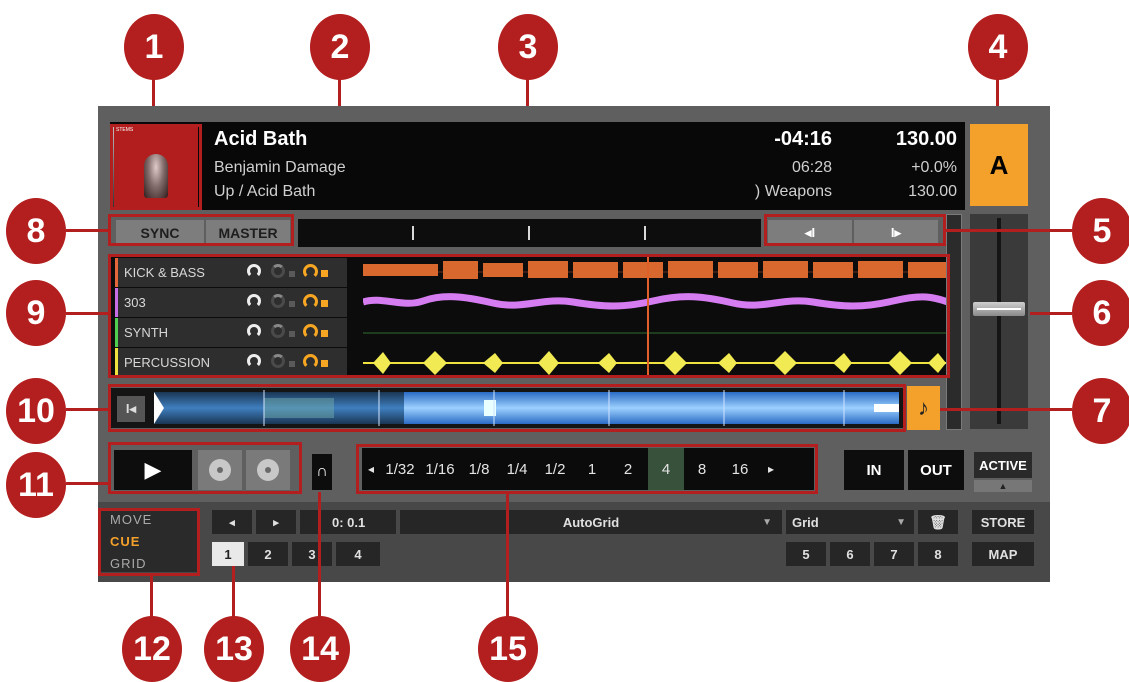 The image size is (1129, 682). What do you see at coordinates (1003, 522) in the screenshot?
I see `store-button: STORE` at bounding box center [1003, 522].